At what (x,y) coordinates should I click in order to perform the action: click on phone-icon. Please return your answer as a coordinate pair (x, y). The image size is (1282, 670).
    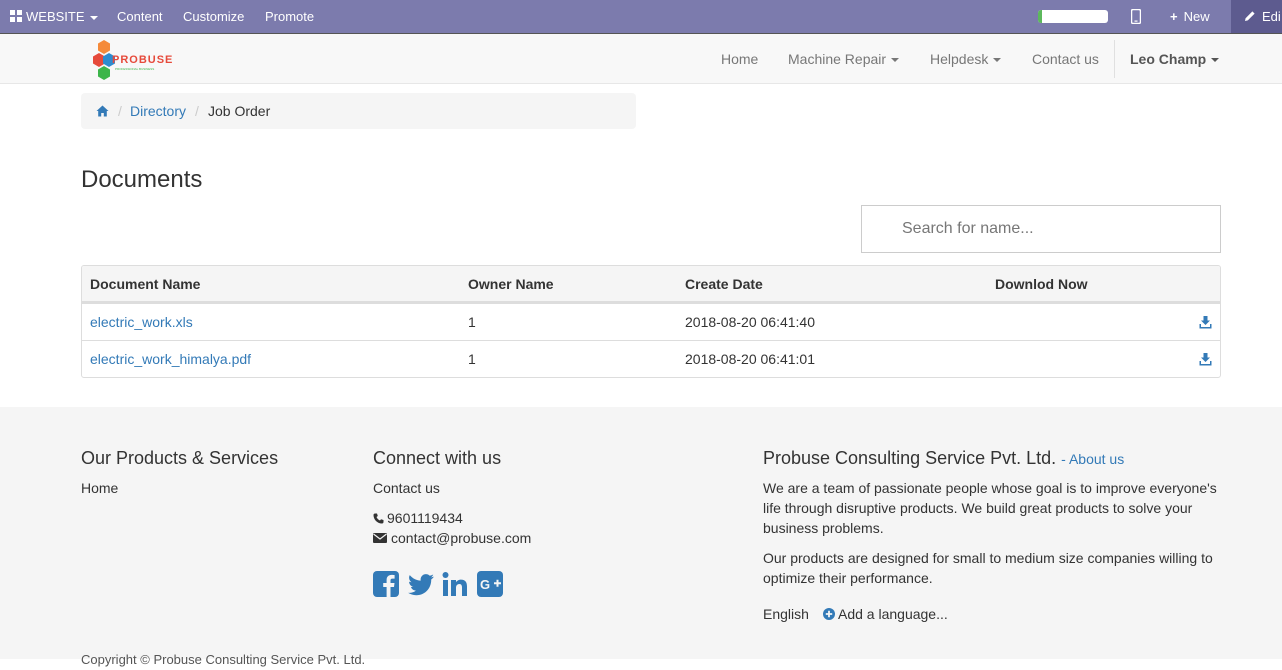
    Looking at the image, I should click on (378, 518).